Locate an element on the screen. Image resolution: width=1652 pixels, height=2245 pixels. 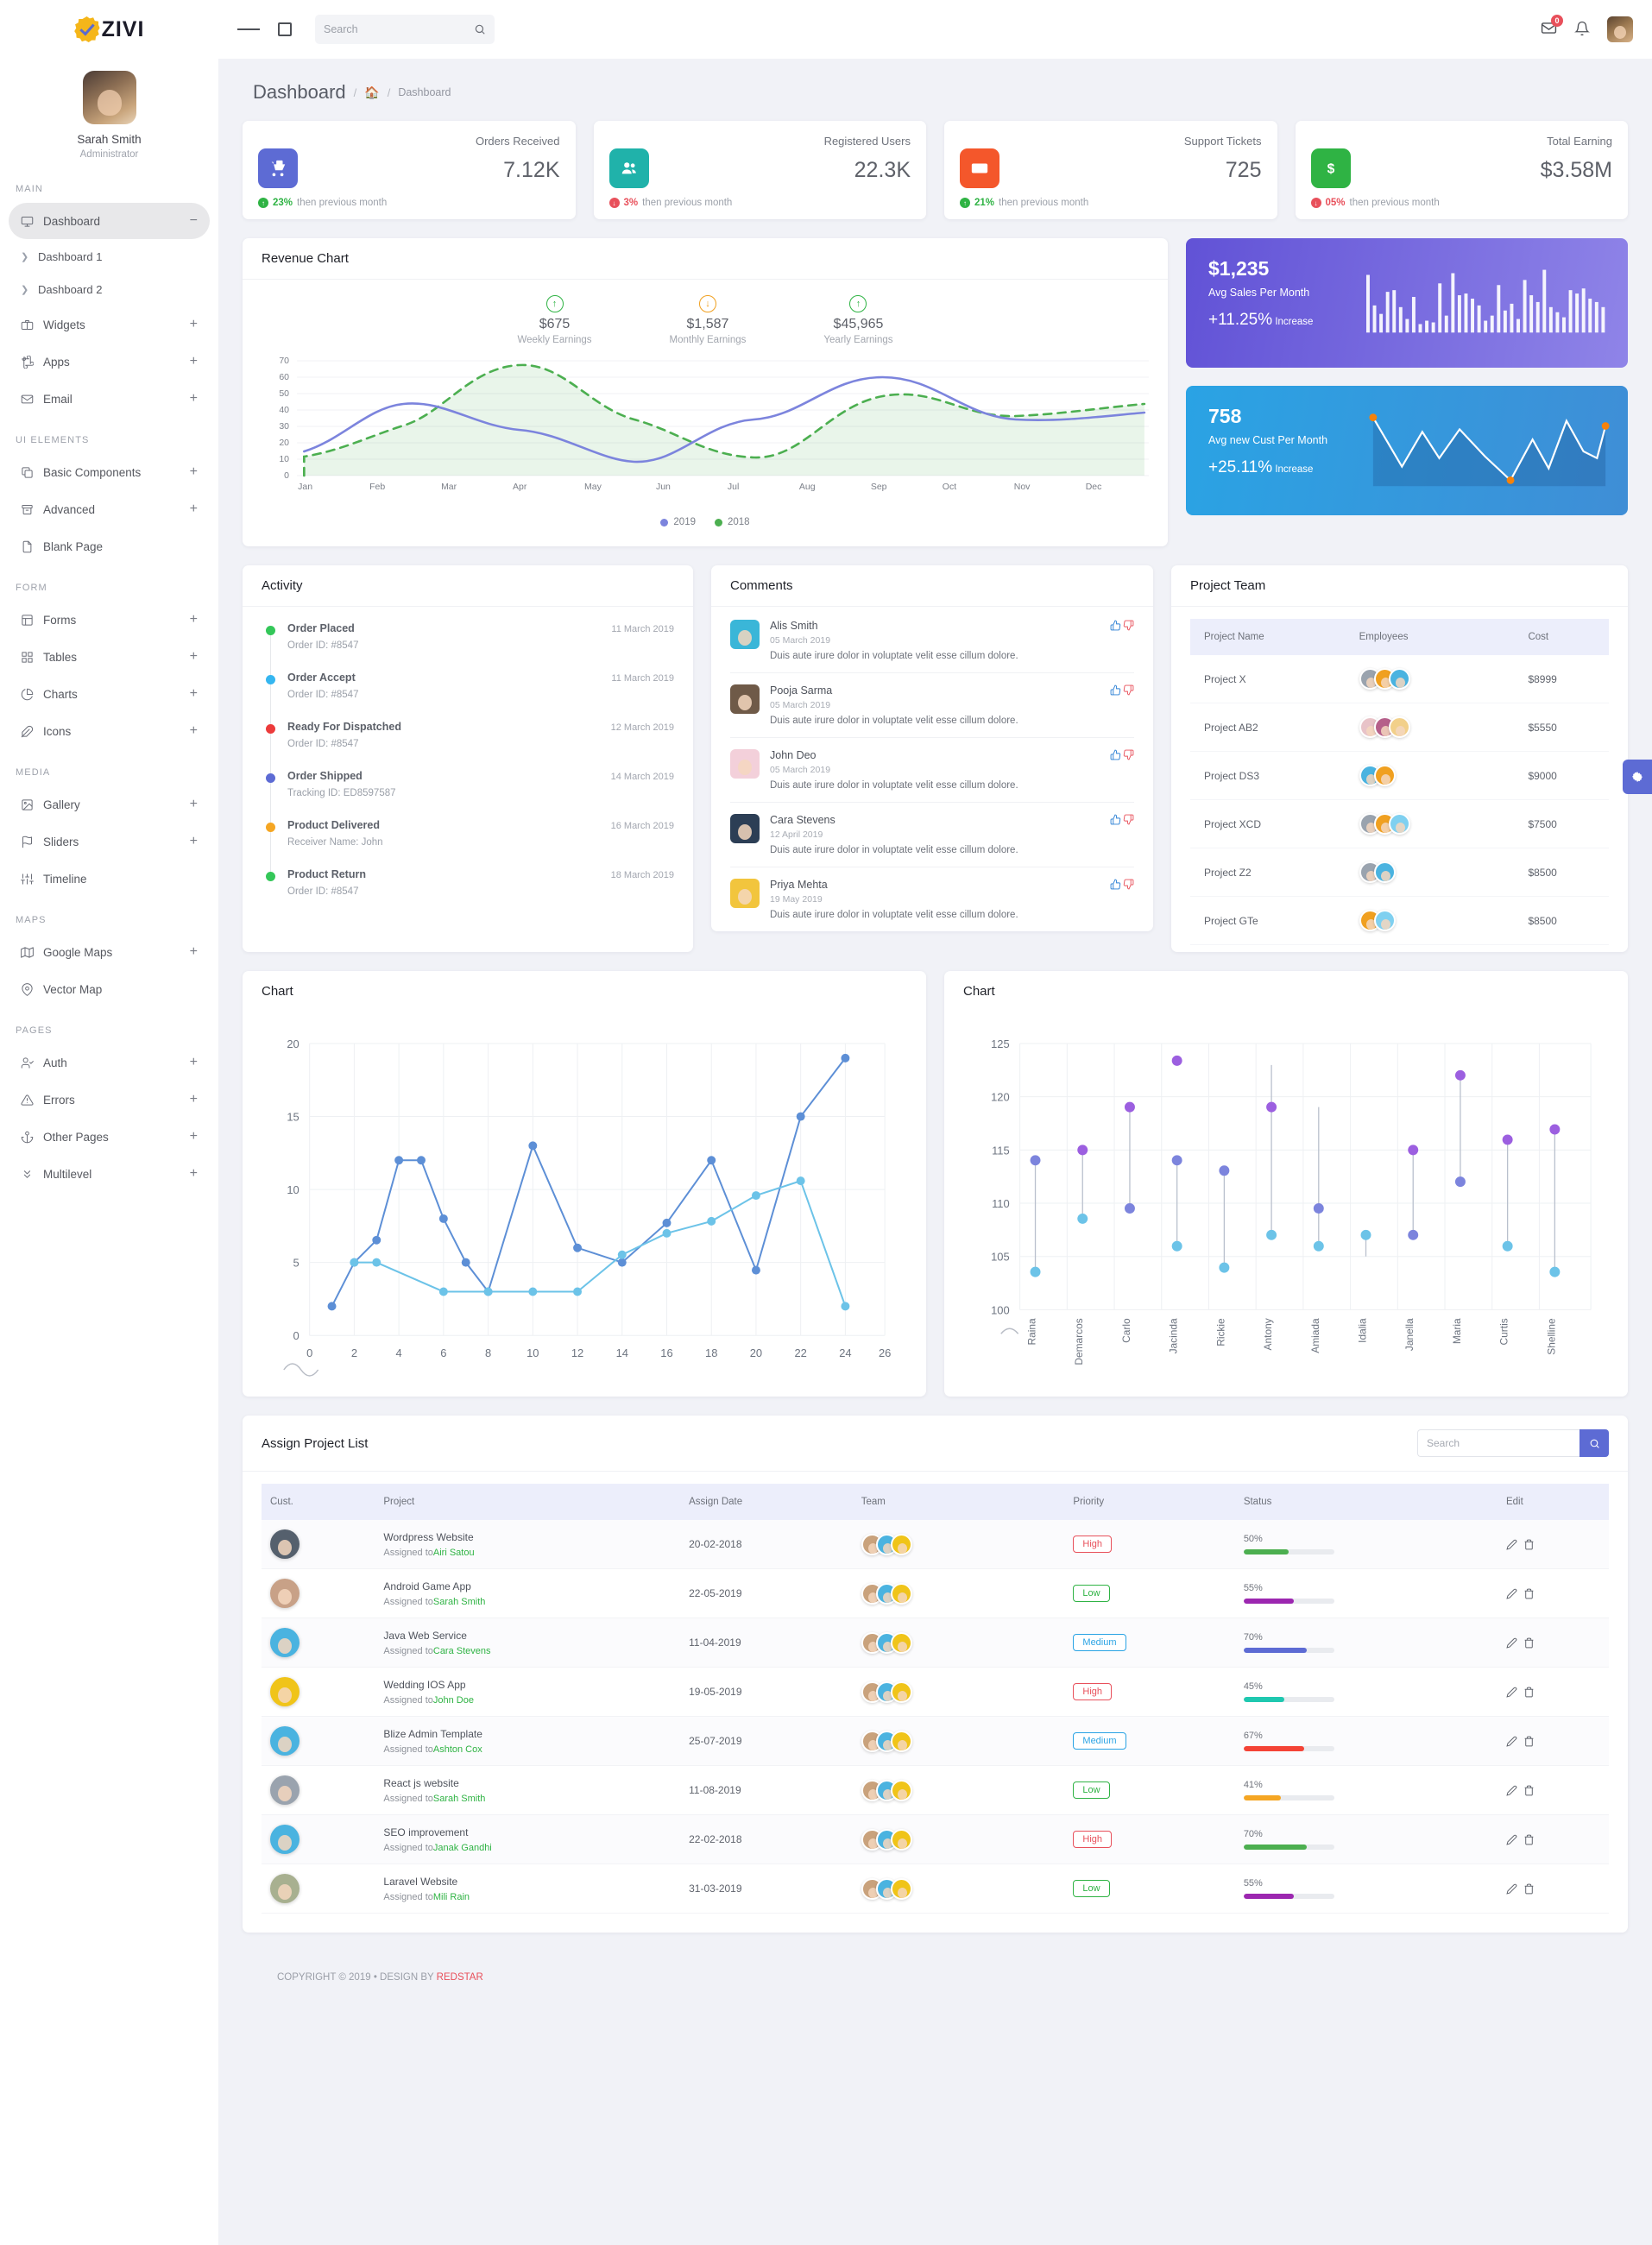
notifications-button is located at coordinates (1582, 30).